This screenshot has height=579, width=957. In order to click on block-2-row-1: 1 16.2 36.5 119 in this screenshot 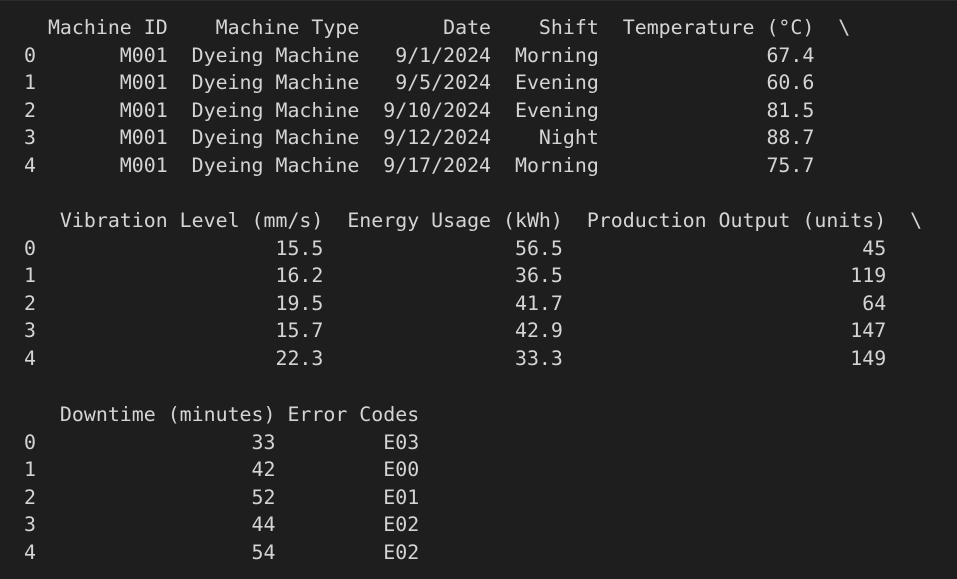, I will do `click(455, 276)`.